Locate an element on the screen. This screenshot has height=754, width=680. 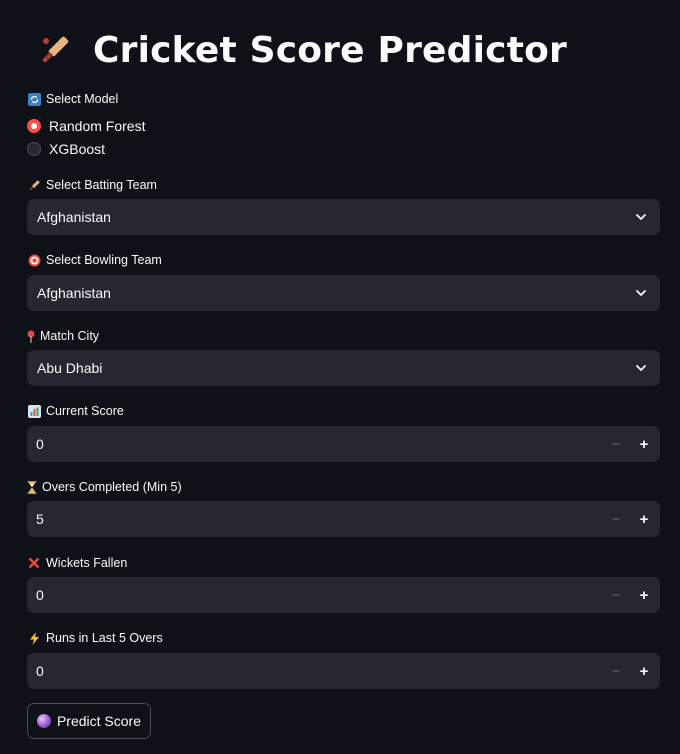
batting-team-value: Afghanistan is located at coordinates (74, 217).